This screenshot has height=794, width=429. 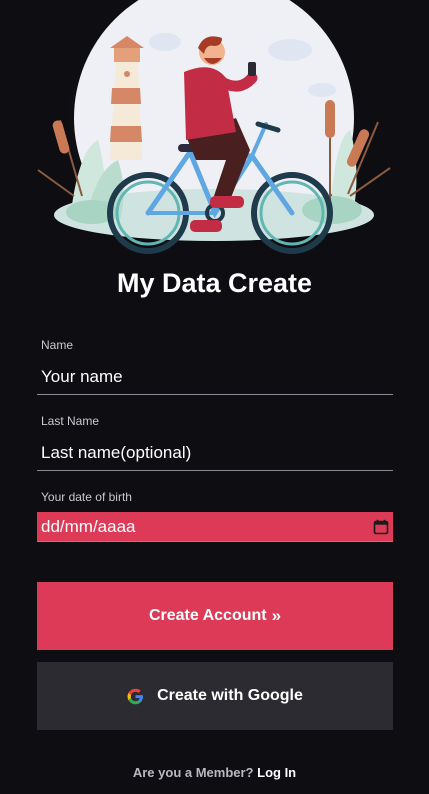 What do you see at coordinates (70, 421) in the screenshot?
I see `last-name-label: Last Name` at bounding box center [70, 421].